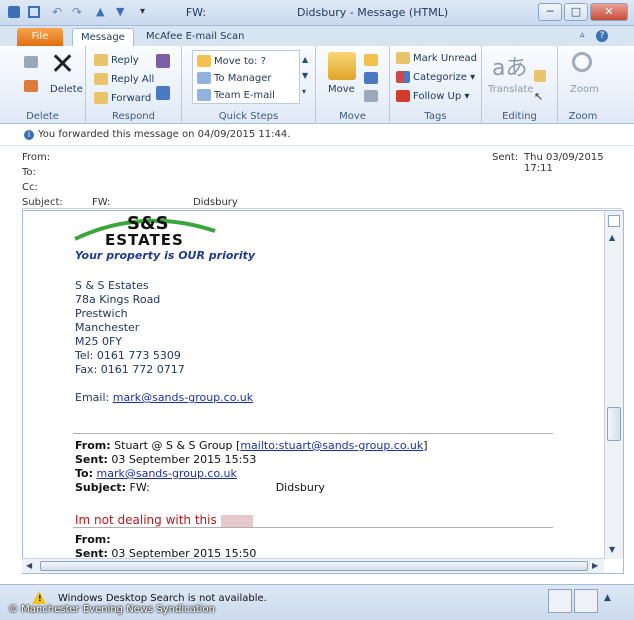  I want to click on cc-label: Cc:, so click(30, 187).